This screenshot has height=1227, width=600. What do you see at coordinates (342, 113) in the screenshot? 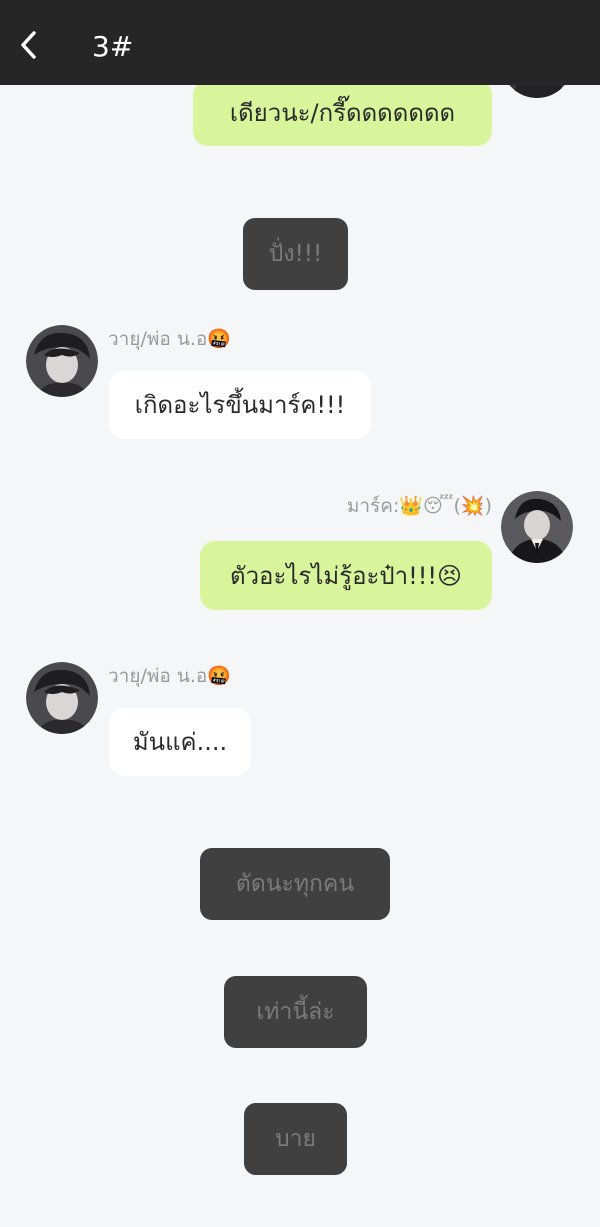
I see `message-bubble-outgoing: เดียวนะ/กรี๊ดดดดดดด` at bounding box center [342, 113].